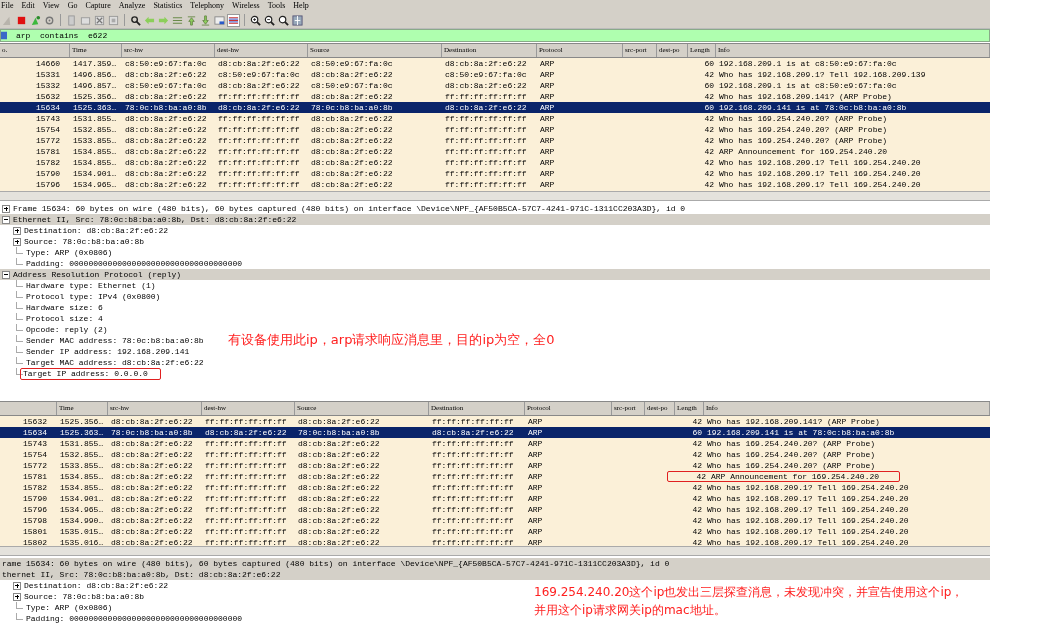  Describe the element at coordinates (352, 74) in the screenshot. I see `source-cell-text: d8:cb:8a:2f:e6:22` at that location.